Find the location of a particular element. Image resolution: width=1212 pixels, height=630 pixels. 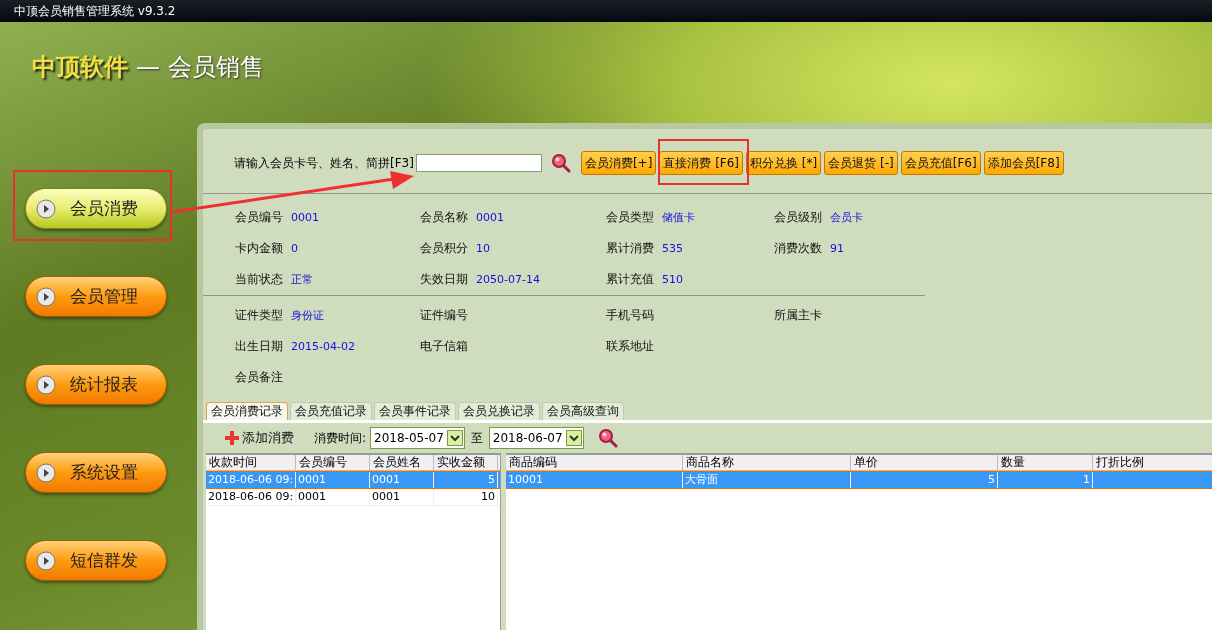

sidebar-button: 统计报表 is located at coordinates (96, 384).